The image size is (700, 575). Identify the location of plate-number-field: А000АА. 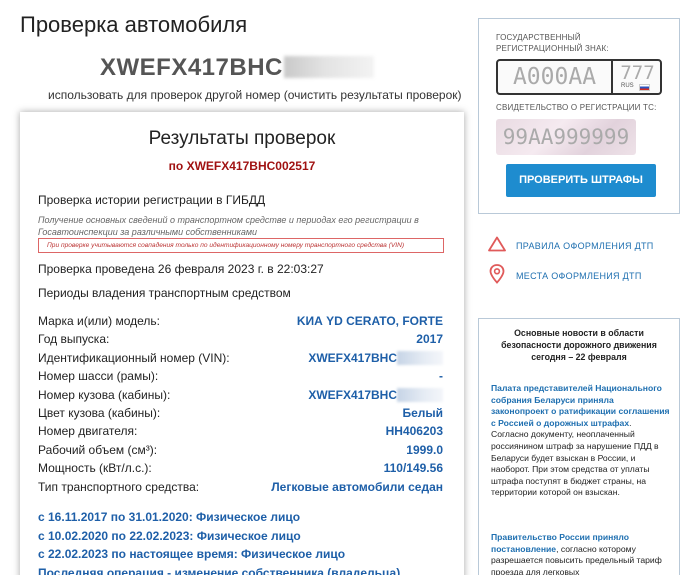
(555, 77).